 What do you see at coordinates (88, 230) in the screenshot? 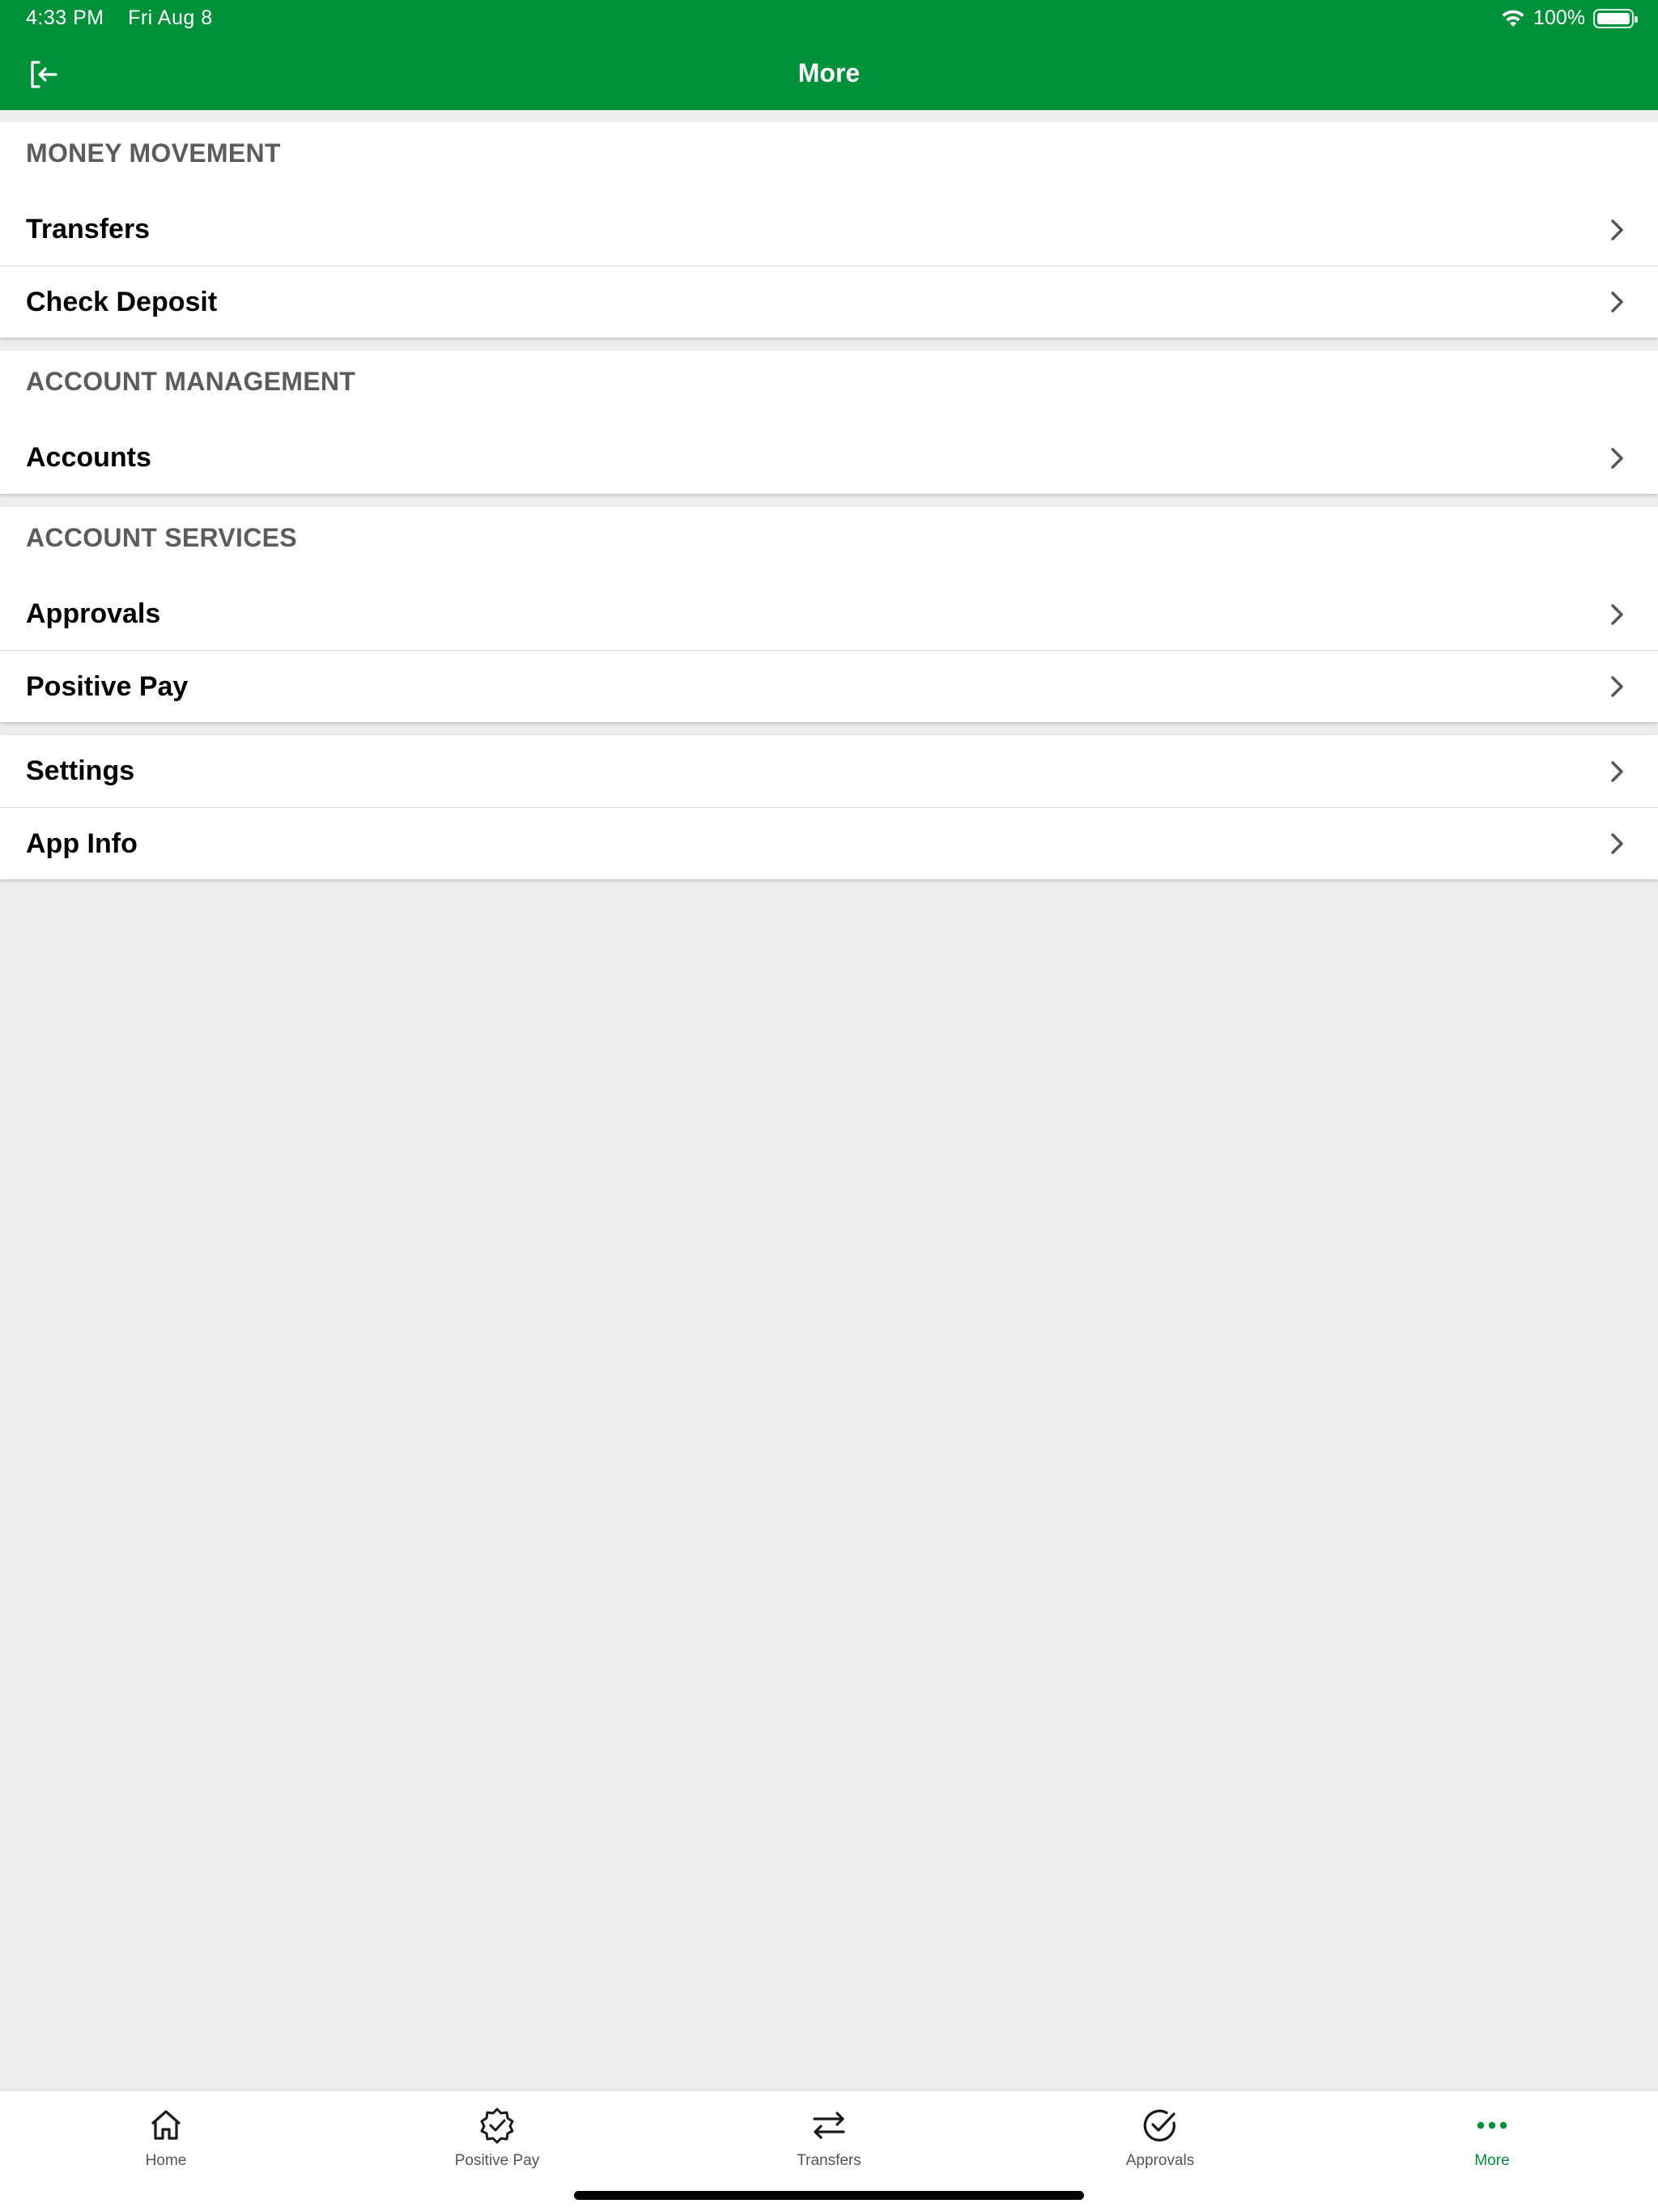
I see `menu-item-label: Transfers` at bounding box center [88, 230].